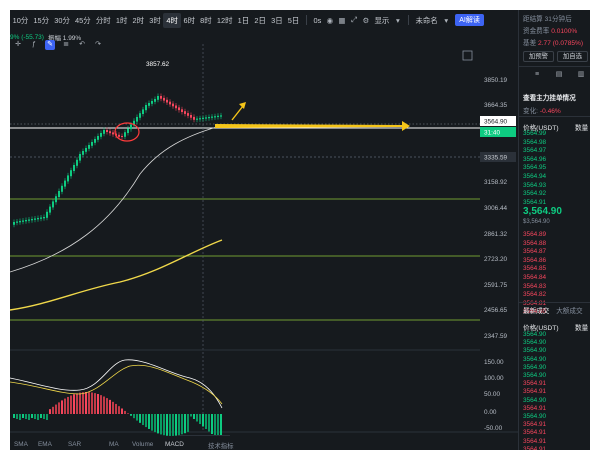  Describe the element at coordinates (426, 20) in the screenshot. I see `layout-name-dropdown: 未命名` at that location.